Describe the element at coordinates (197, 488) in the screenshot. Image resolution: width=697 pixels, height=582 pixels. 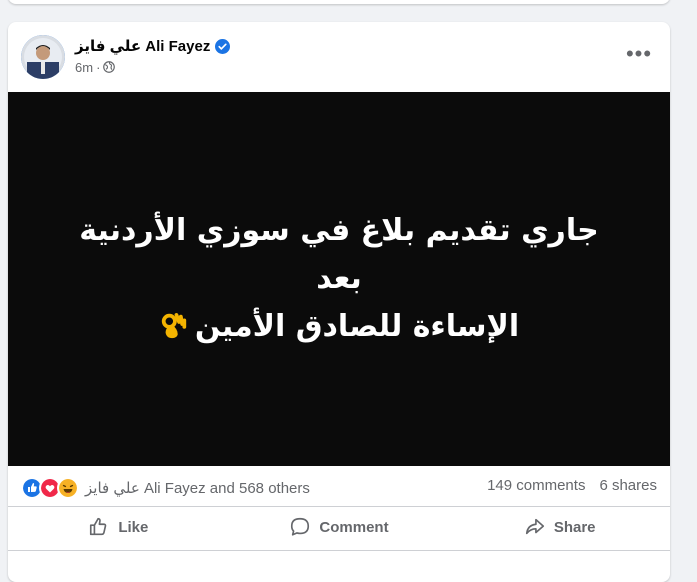
I see `reactions-label: علي فايز Ali Fayez and 568 others` at that location.